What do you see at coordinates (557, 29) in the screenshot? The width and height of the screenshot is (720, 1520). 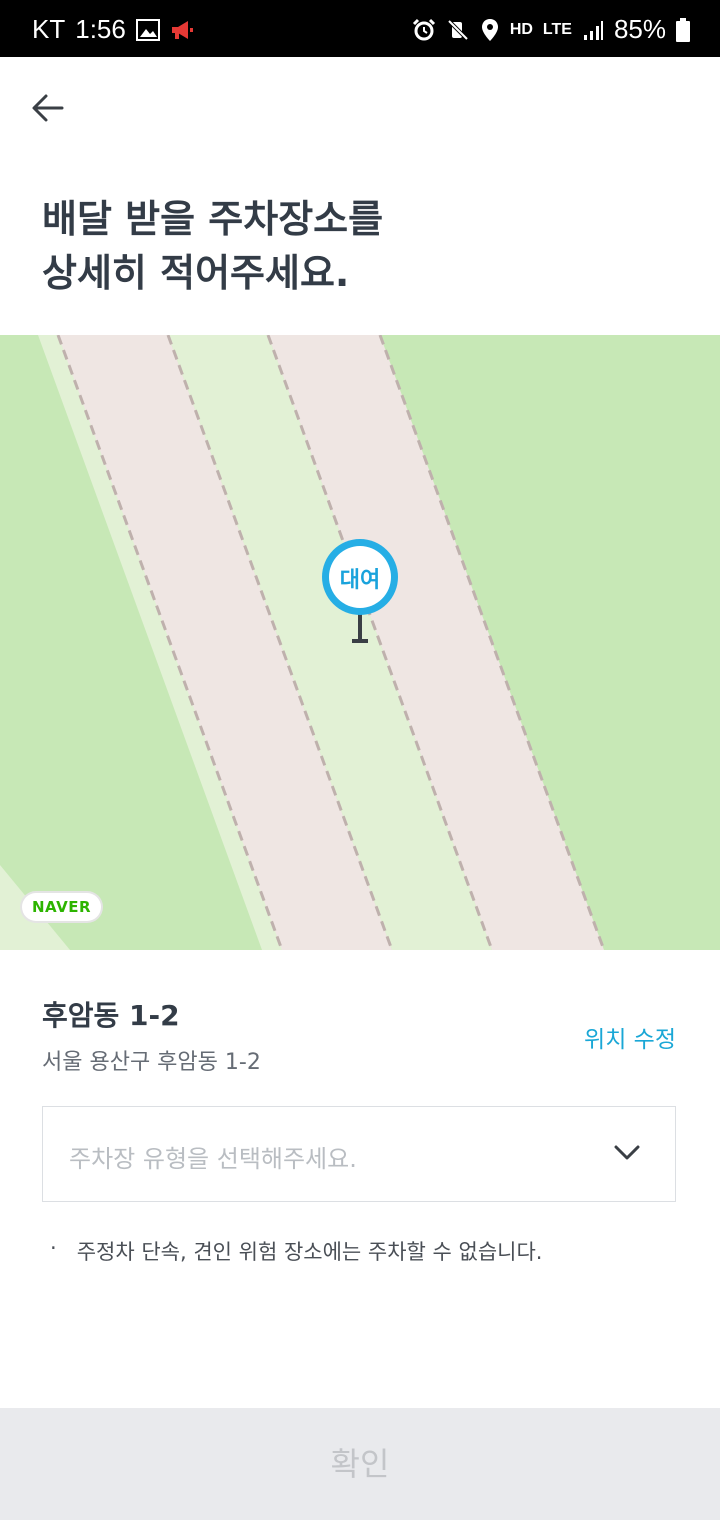 I see `network-indicator: LTE` at bounding box center [557, 29].